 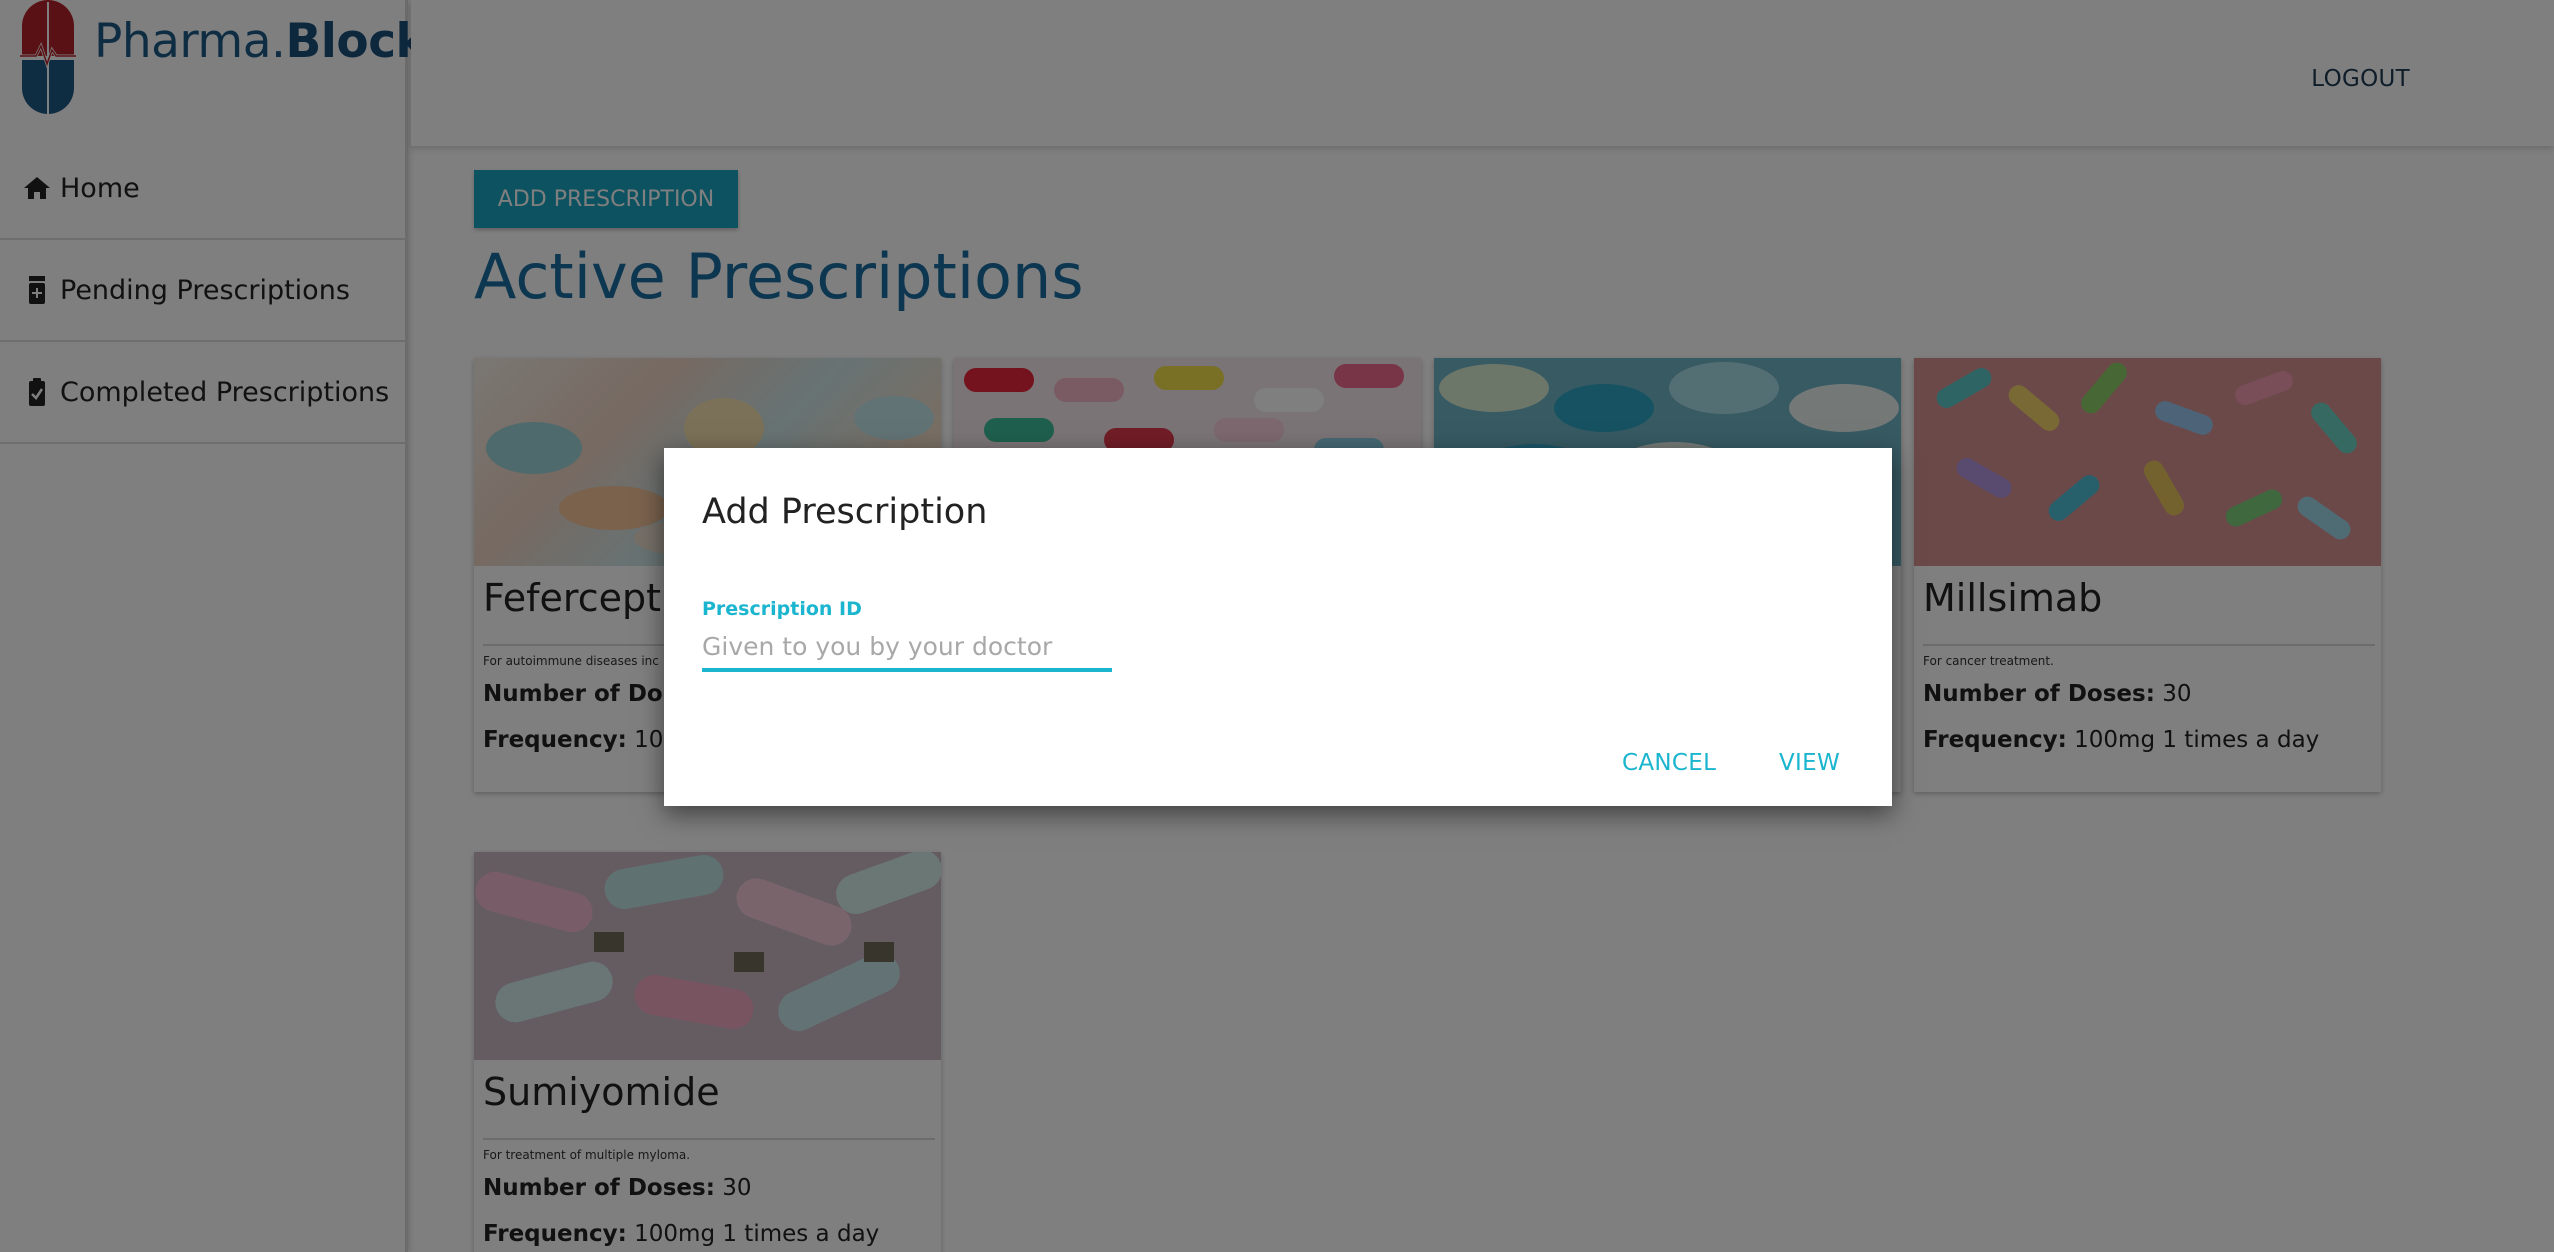 What do you see at coordinates (1669, 763) in the screenshot?
I see `cancel-button: CANCEL` at bounding box center [1669, 763].